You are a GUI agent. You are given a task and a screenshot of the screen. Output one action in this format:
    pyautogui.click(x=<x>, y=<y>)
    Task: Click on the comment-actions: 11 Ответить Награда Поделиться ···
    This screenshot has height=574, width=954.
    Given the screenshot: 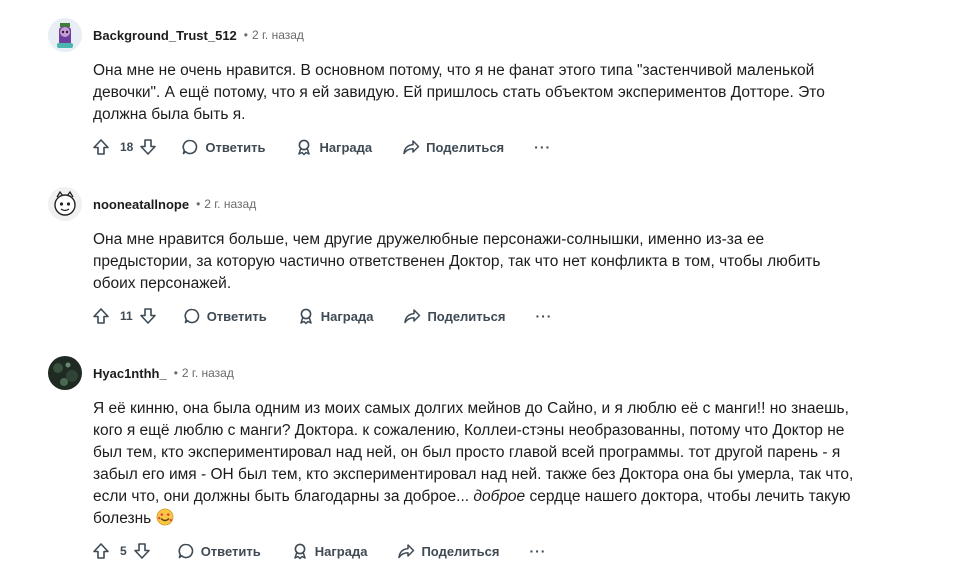 What is the action you would take?
    pyautogui.click(x=322, y=316)
    